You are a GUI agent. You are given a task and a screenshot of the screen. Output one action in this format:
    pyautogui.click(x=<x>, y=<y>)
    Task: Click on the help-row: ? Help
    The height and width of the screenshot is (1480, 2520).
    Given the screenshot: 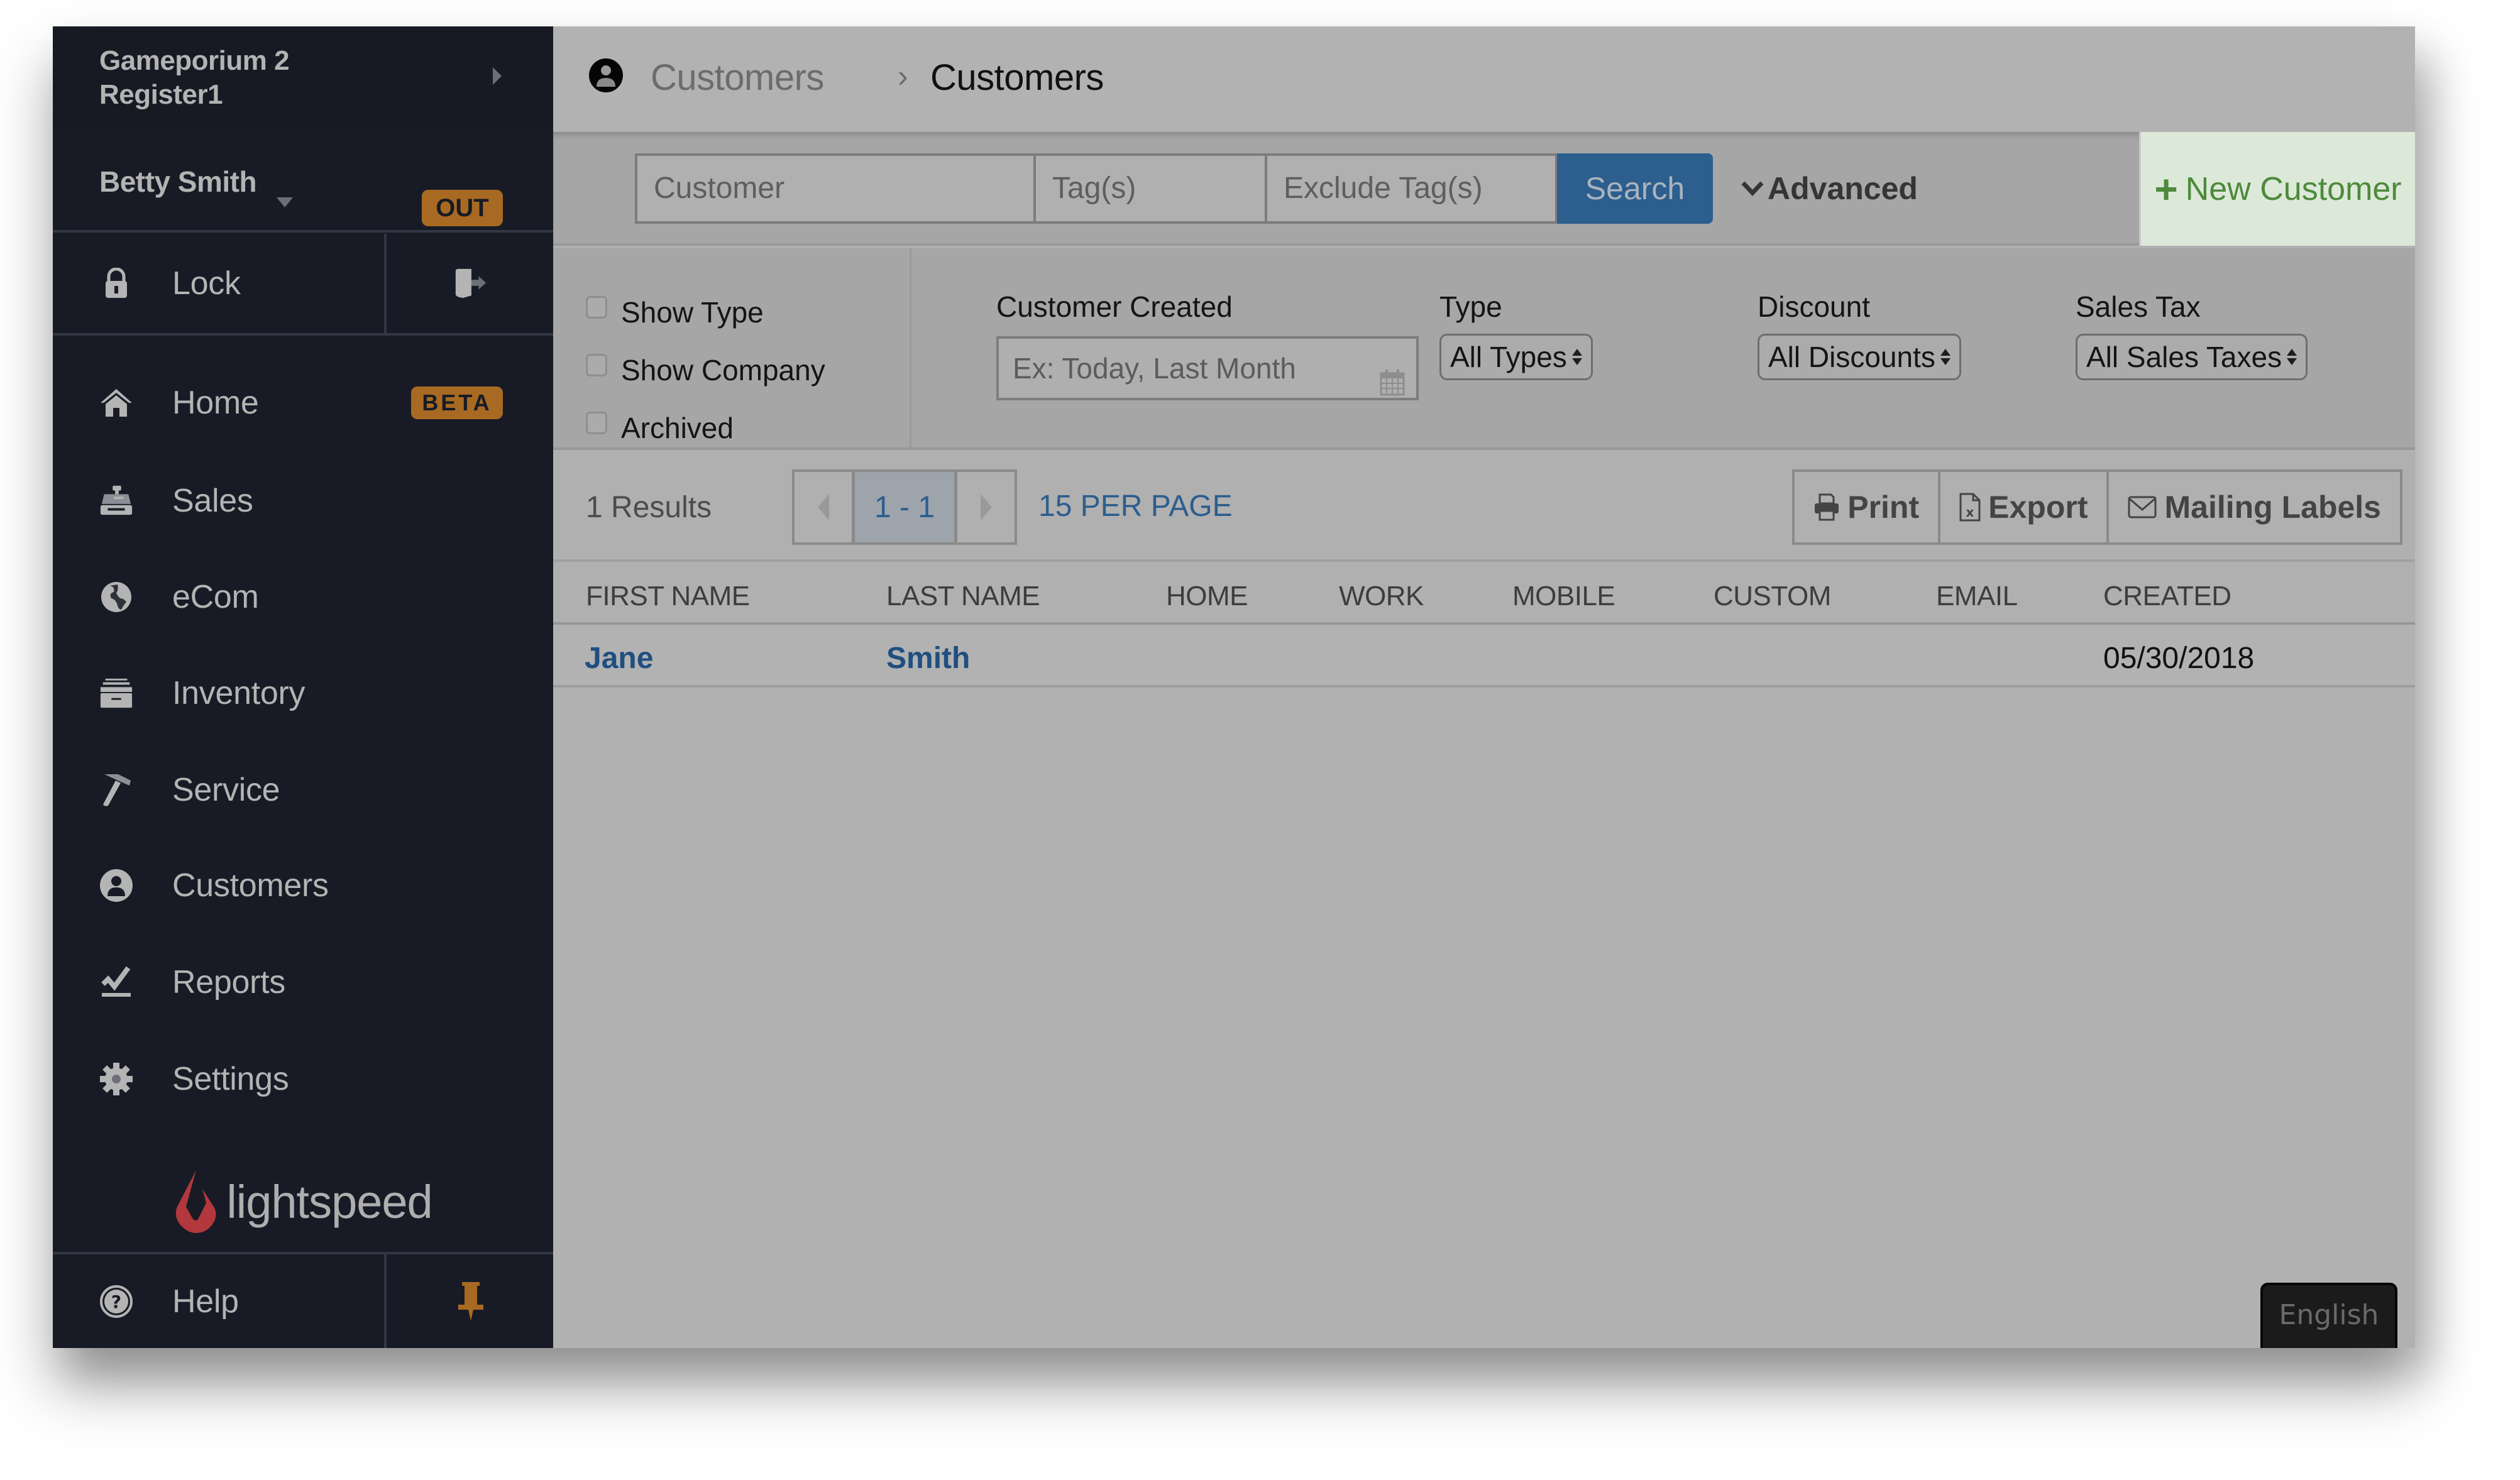 What is the action you would take?
    pyautogui.click(x=303, y=1300)
    